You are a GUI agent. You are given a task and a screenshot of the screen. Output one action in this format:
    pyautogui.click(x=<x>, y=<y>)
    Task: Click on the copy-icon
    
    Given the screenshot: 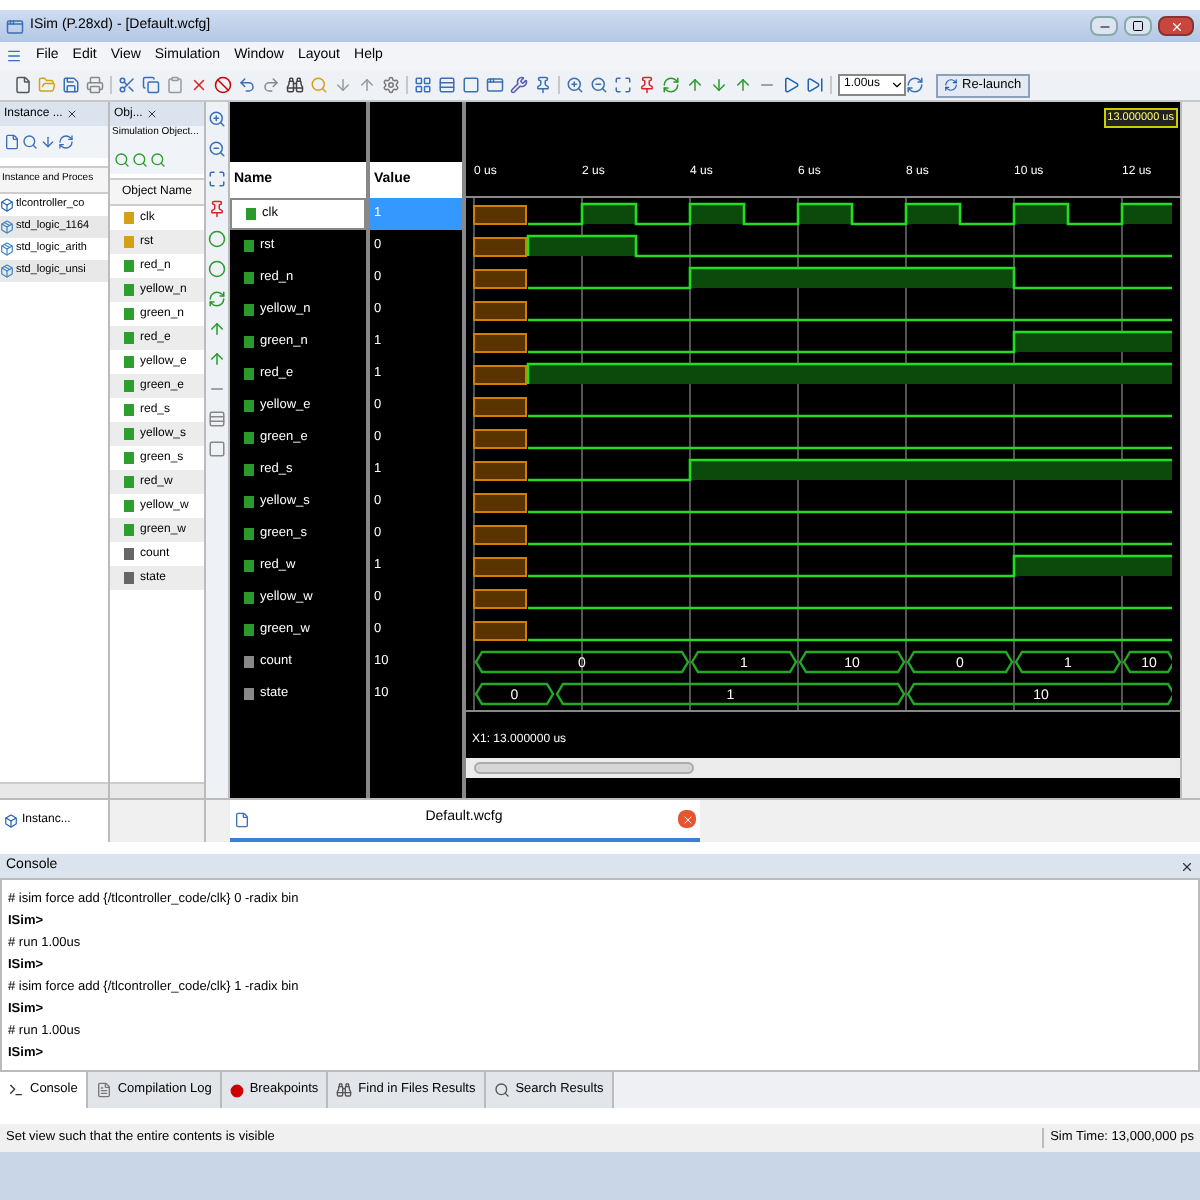 What is the action you would take?
    pyautogui.click(x=151, y=85)
    